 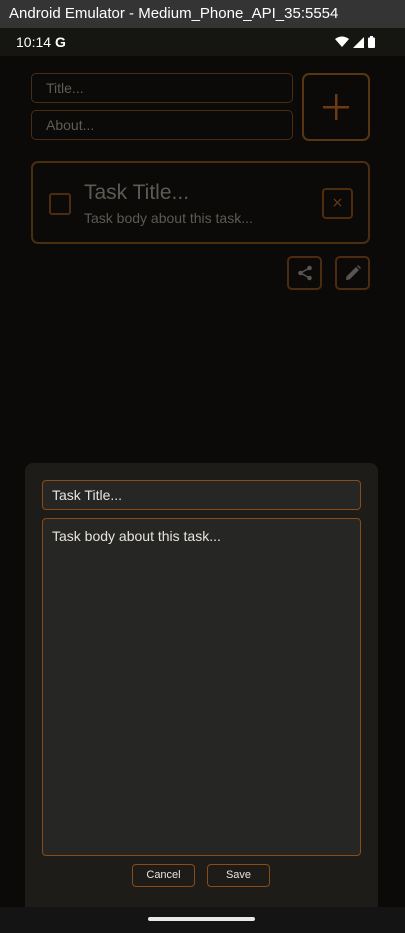 I want to click on clock: 10:14, so click(x=34, y=42).